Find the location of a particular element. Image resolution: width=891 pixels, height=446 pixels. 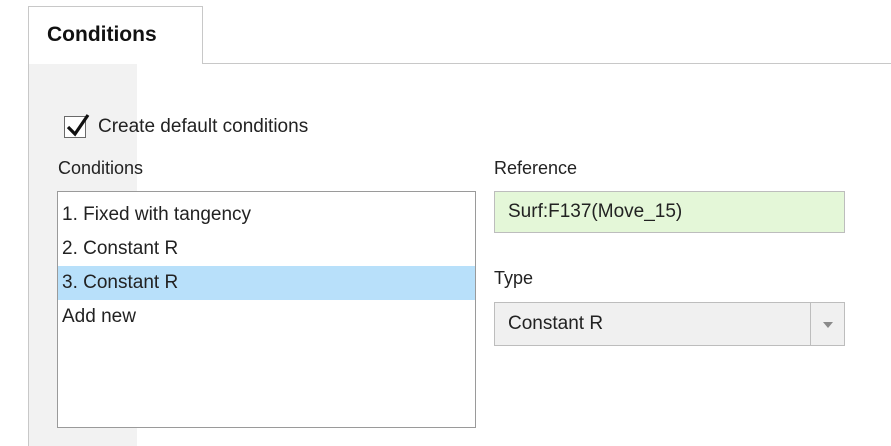

create-default-conditions-label: Create default conditions is located at coordinates (203, 126).